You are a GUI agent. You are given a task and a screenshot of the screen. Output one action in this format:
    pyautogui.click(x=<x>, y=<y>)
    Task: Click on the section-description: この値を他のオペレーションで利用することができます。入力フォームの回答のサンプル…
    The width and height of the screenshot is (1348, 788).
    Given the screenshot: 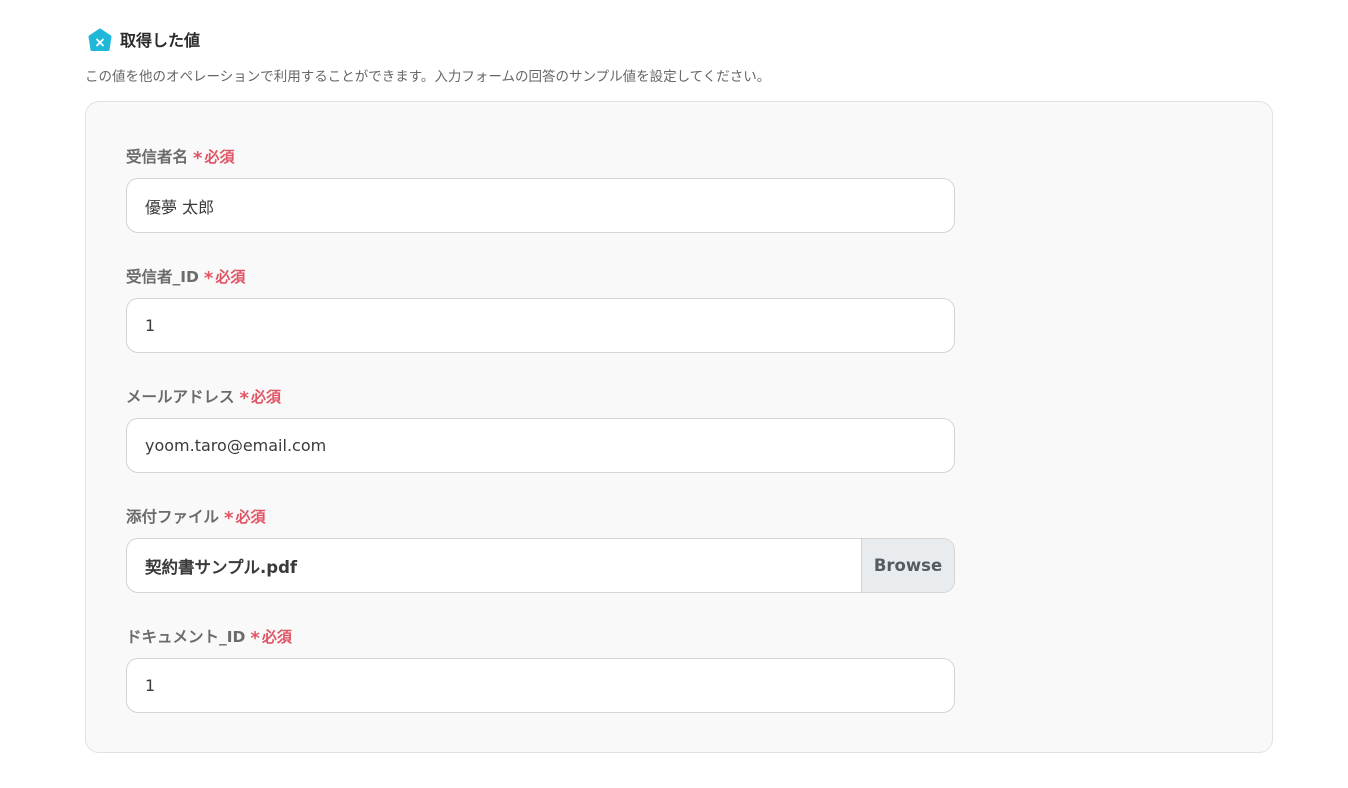 What is the action you would take?
    pyautogui.click(x=428, y=77)
    